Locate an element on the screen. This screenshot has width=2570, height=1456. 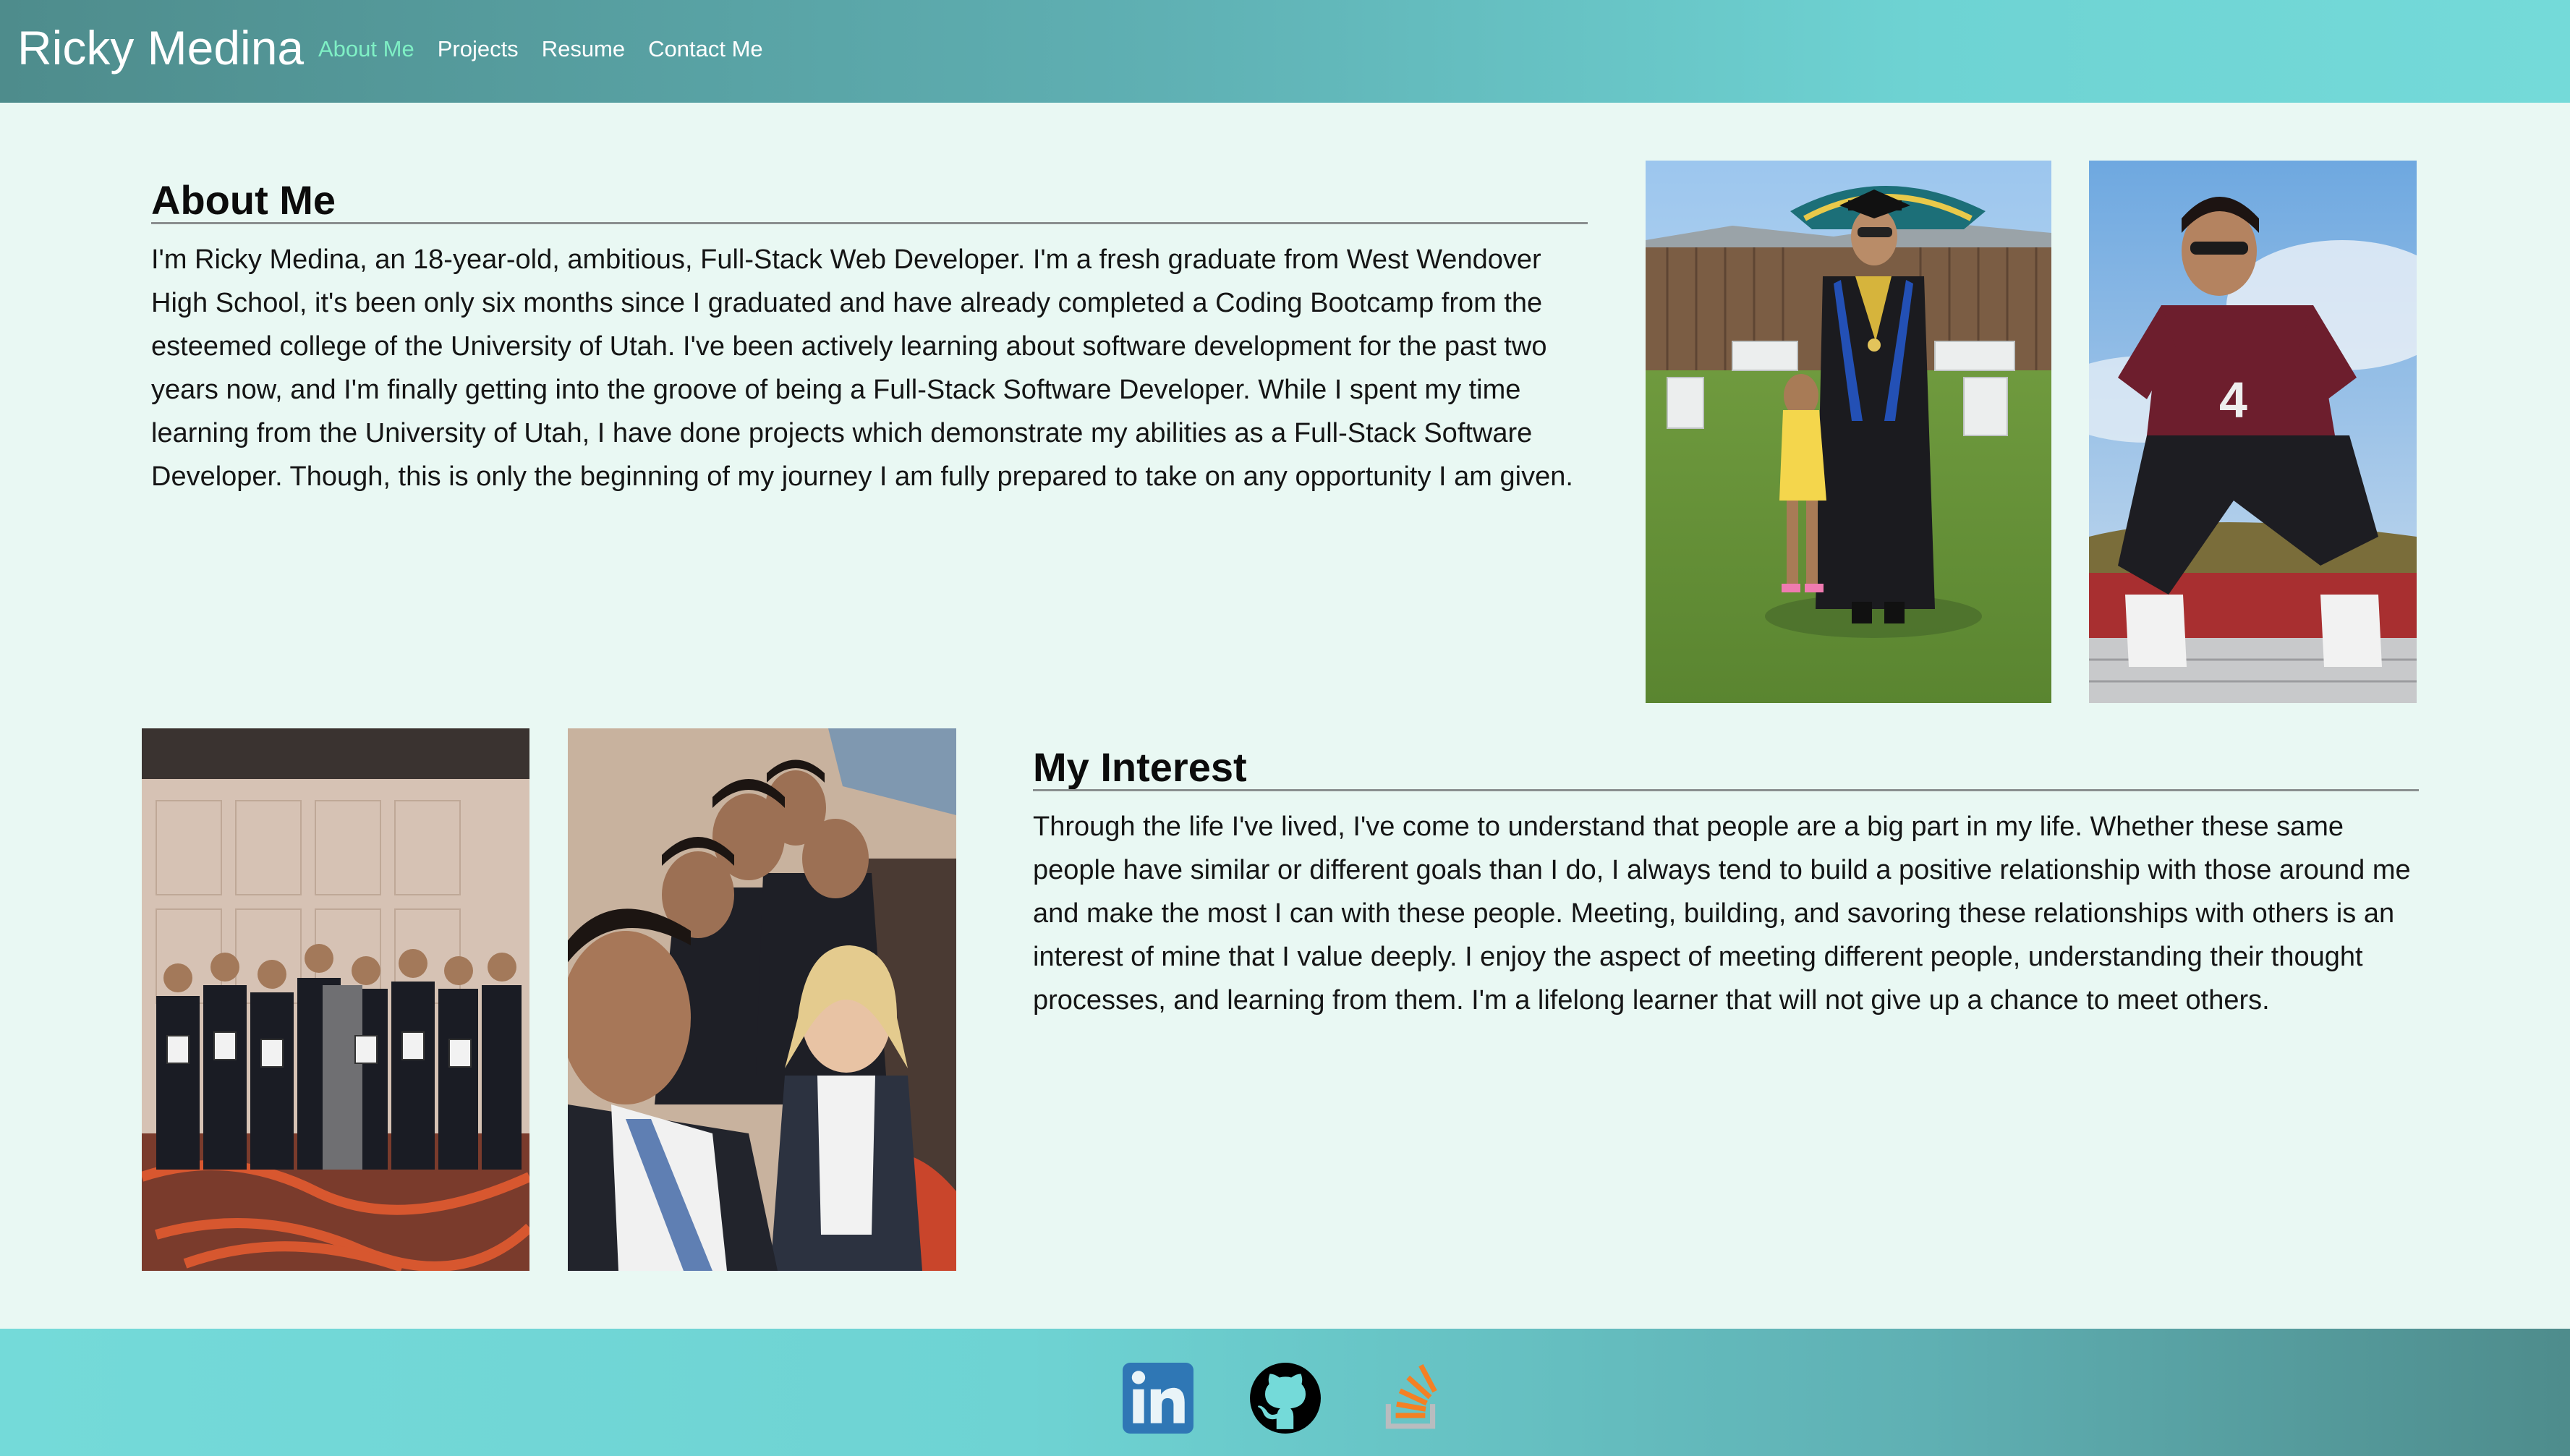
soccer-jersey-photo: 4 is located at coordinates (2253, 432).